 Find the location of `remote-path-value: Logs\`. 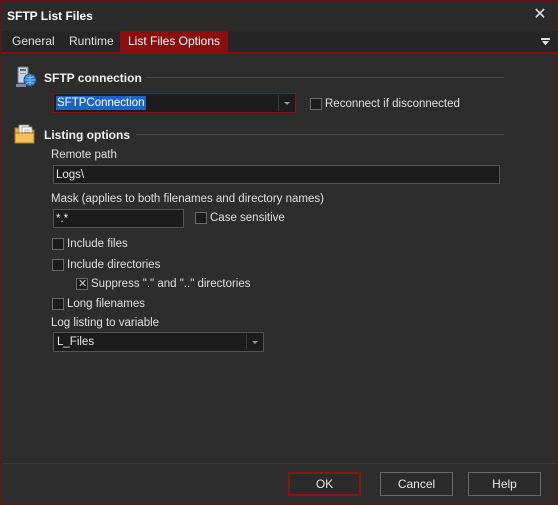

remote-path-value: Logs\ is located at coordinates (70, 175).